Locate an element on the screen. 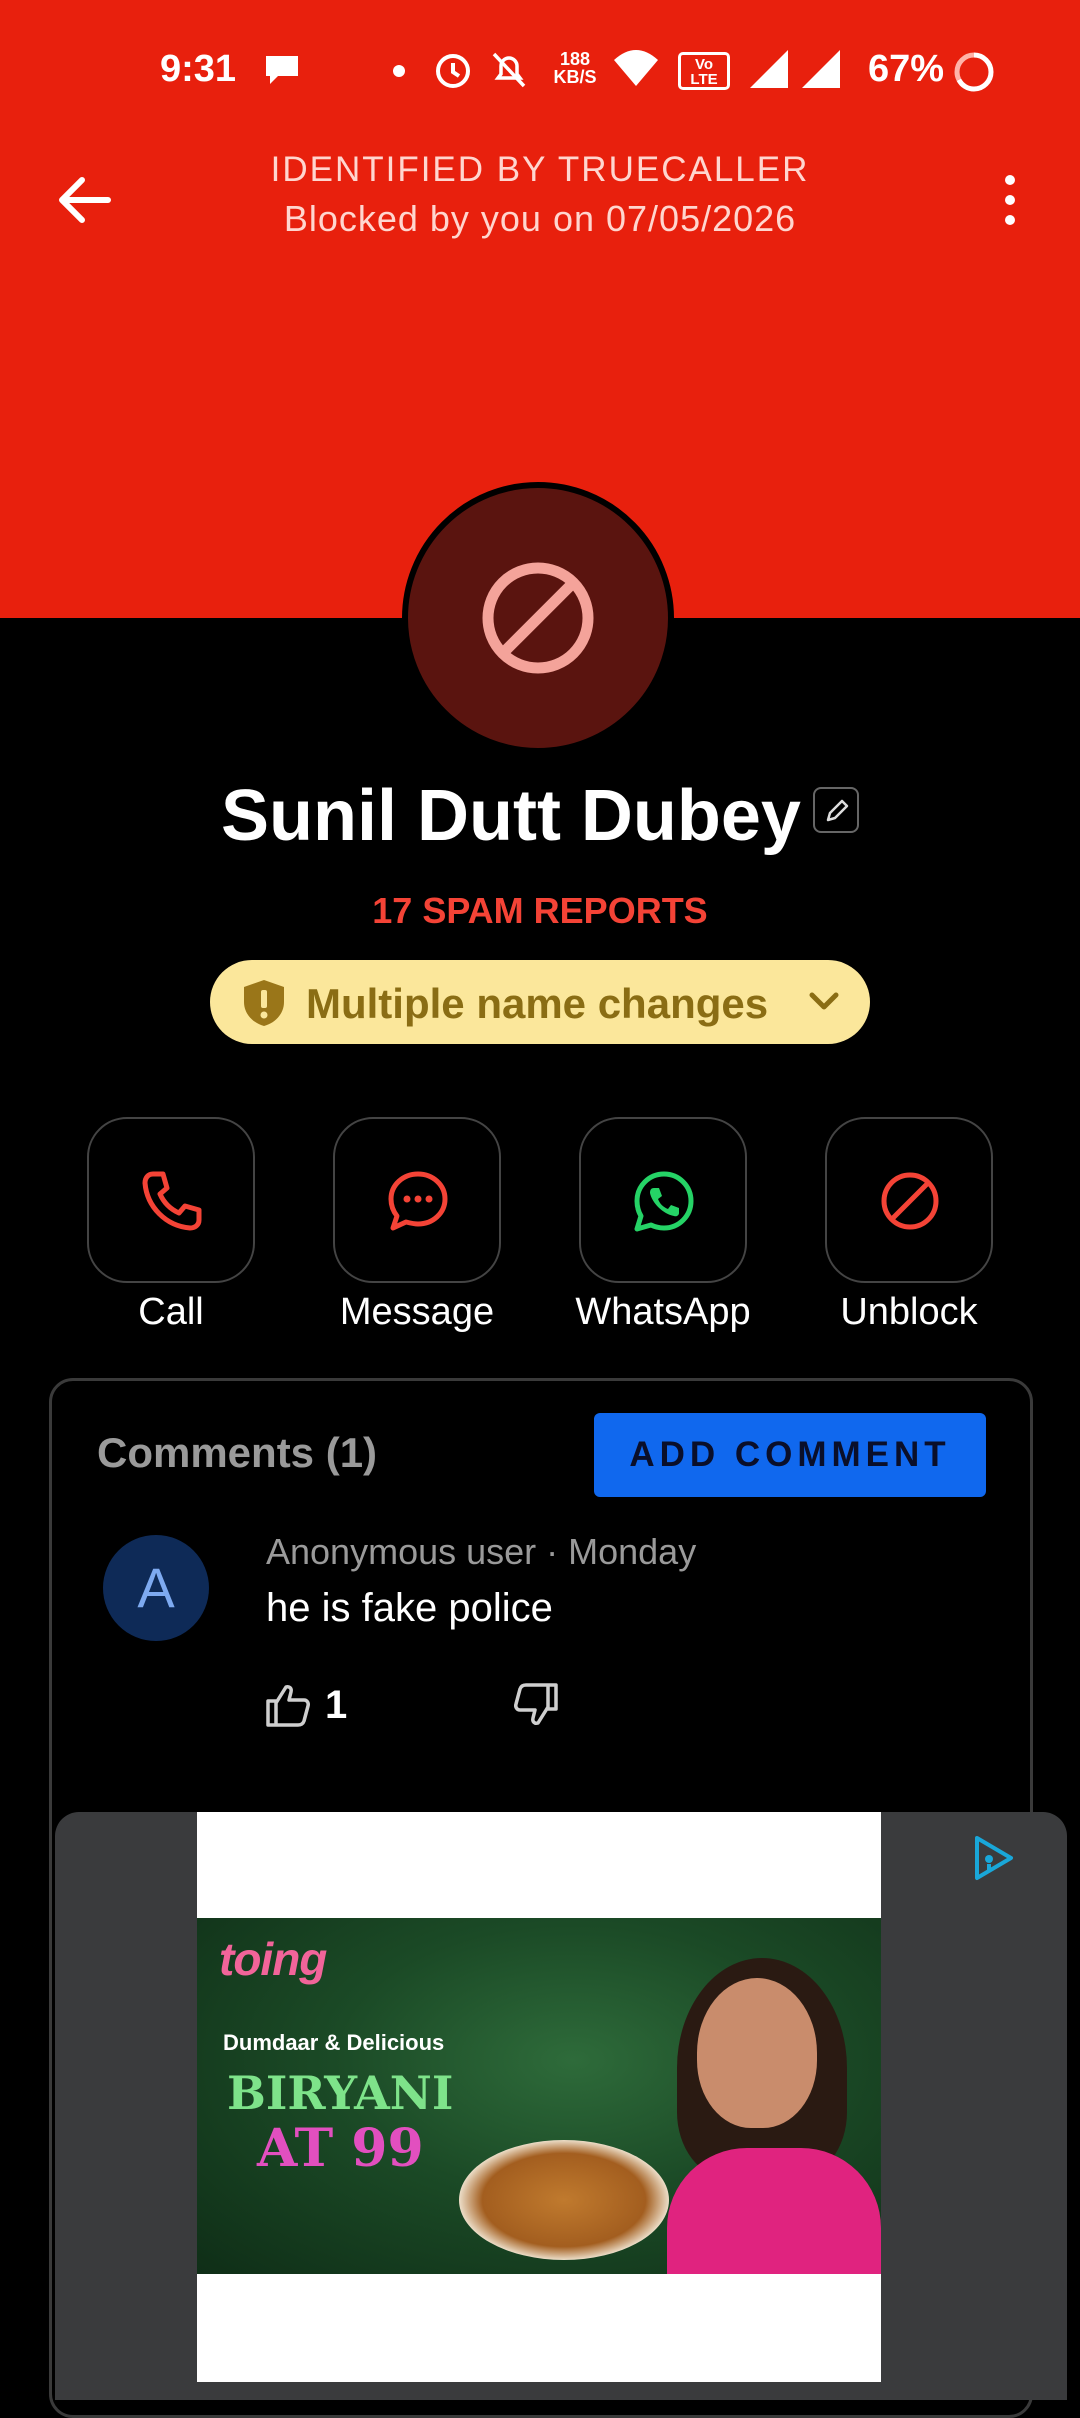 Image resolution: width=1080 pixels, height=2418 pixels. whatsapp-icon is located at coordinates (664, 1201).